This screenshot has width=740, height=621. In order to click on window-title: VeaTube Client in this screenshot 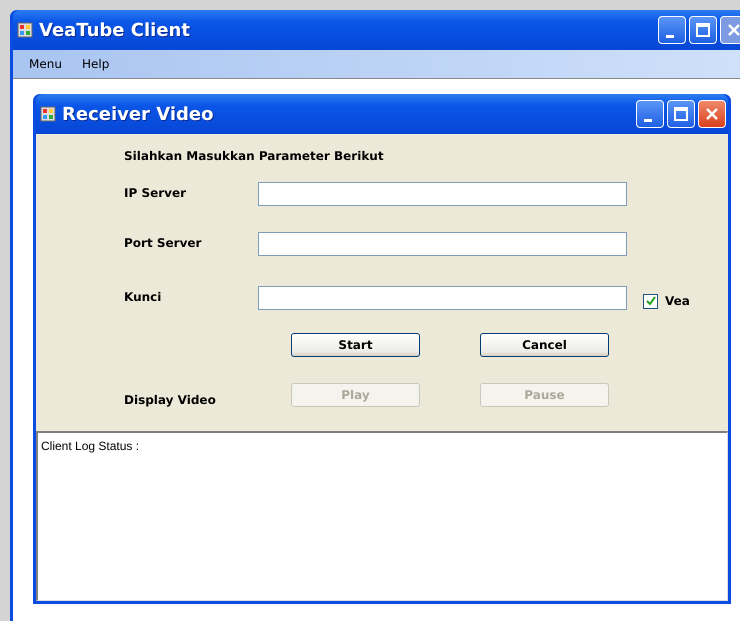, I will do `click(115, 30)`.